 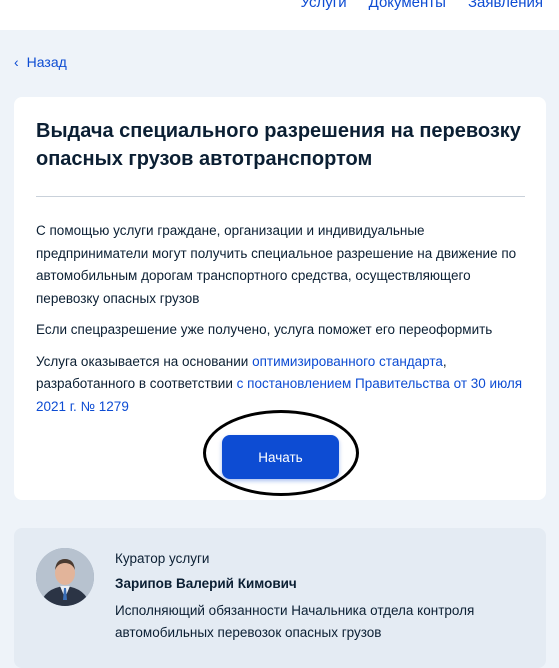 What do you see at coordinates (46, 62) in the screenshot?
I see `back-label: Назад` at bounding box center [46, 62].